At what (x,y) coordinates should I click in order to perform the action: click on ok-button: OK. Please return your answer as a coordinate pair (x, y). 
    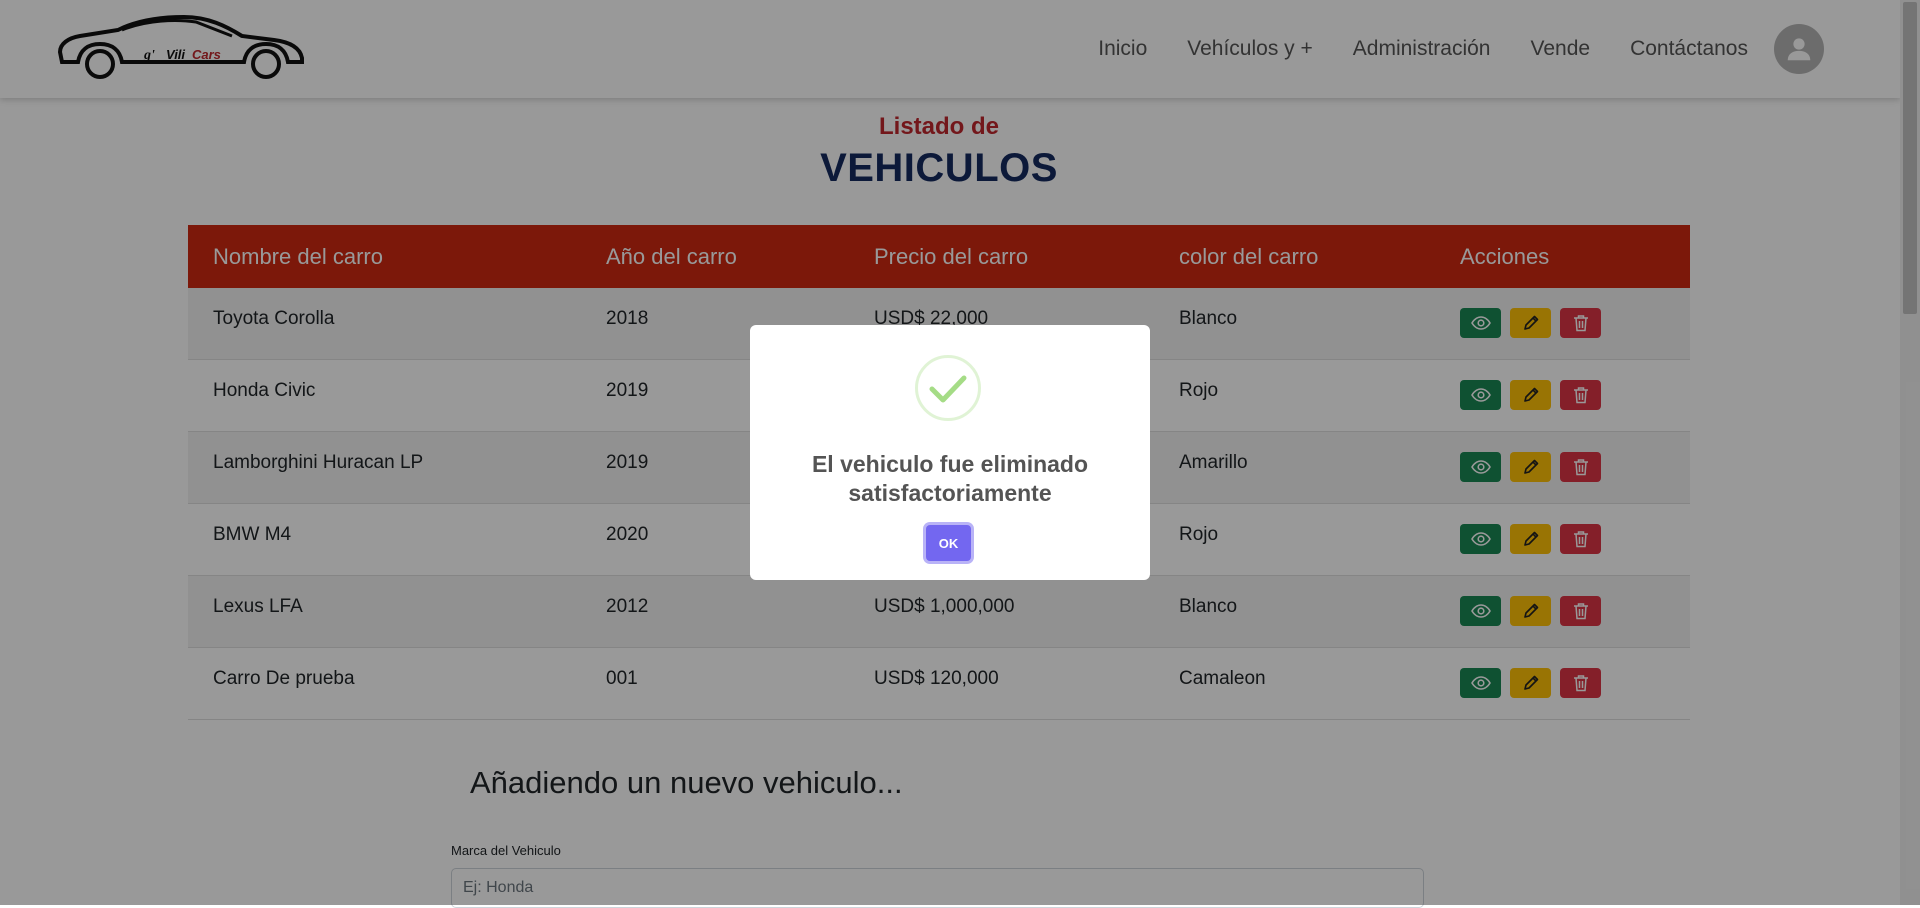
    Looking at the image, I should click on (948, 543).